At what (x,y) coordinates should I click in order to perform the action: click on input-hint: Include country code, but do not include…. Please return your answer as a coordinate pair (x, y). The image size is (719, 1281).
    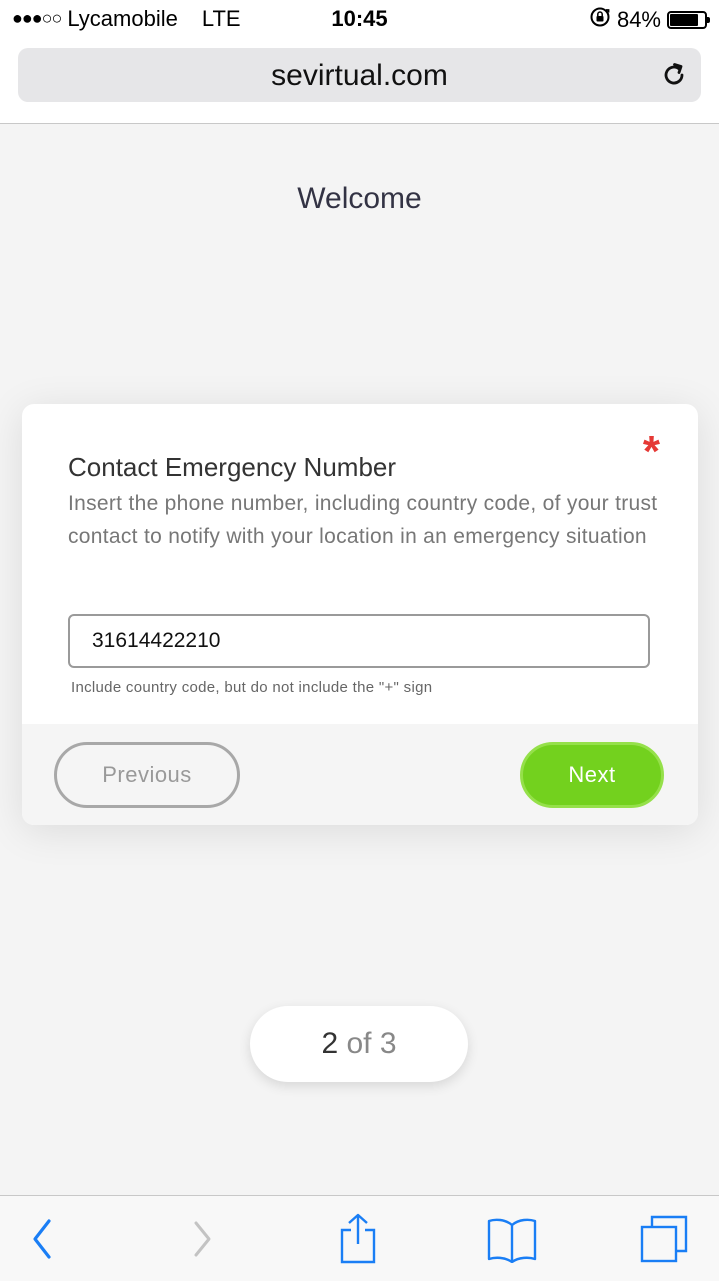
    Looking at the image, I should click on (252, 687).